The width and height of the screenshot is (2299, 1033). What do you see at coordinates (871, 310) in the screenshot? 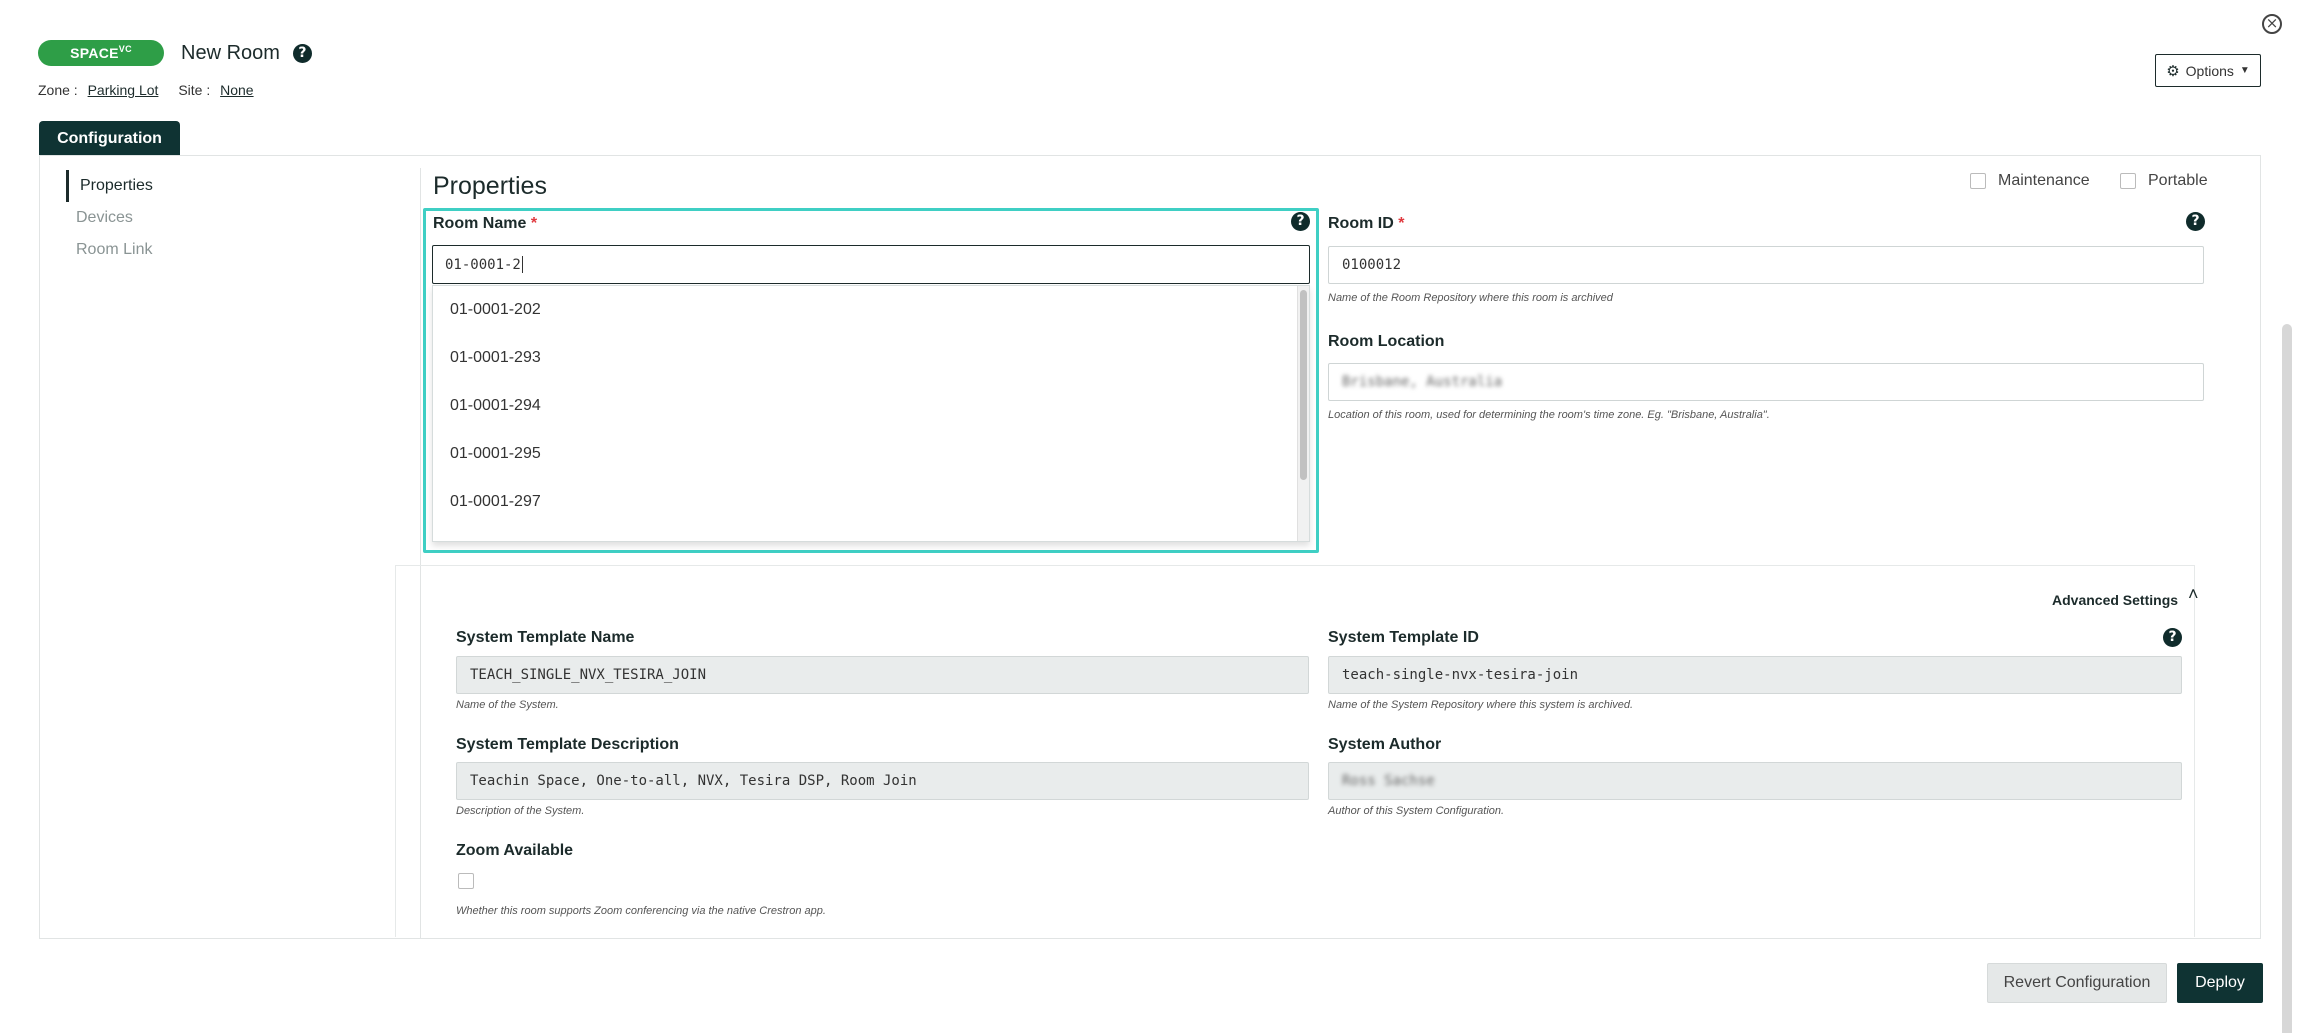
I see `suggestion-item: 01-0001-202` at bounding box center [871, 310].